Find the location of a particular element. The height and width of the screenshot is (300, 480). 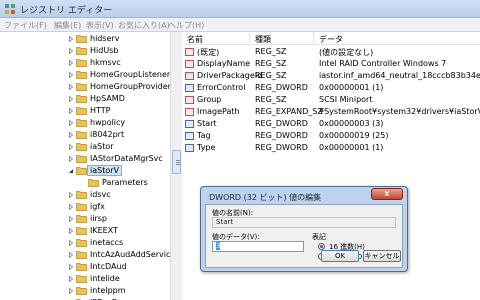

tree-item: HidUsb is located at coordinates (85, 51).